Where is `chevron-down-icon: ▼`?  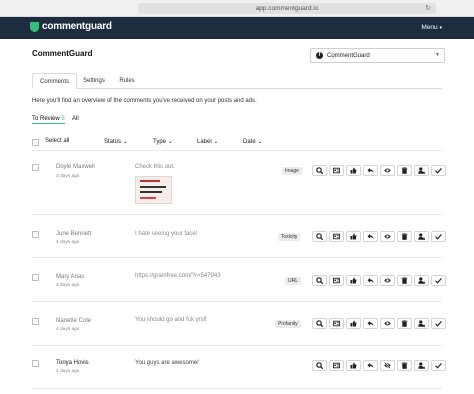 chevron-down-icon: ▼ is located at coordinates (437, 55).